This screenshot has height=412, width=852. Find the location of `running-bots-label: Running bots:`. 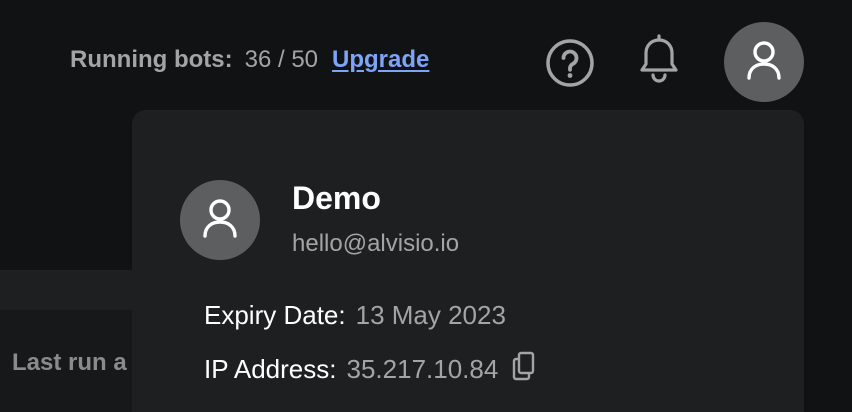

running-bots-label: Running bots: is located at coordinates (151, 59).